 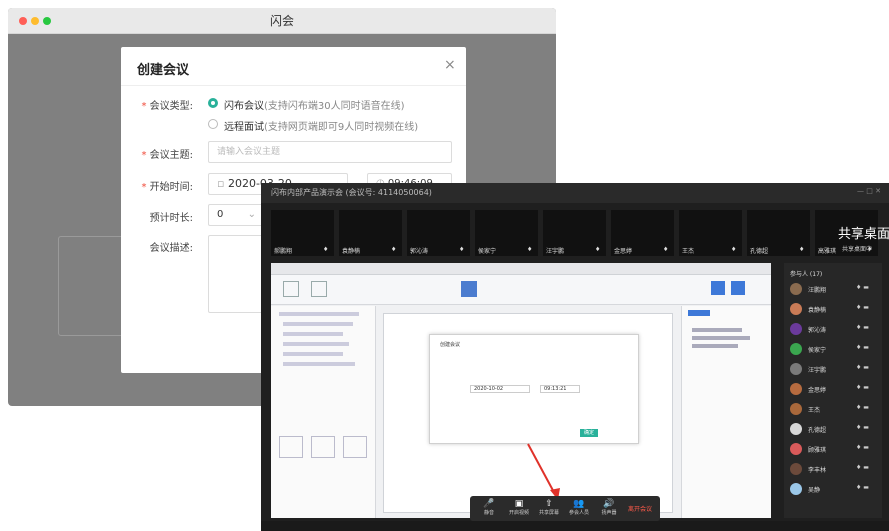 I want to click on red-arrow, so click(x=543, y=471).